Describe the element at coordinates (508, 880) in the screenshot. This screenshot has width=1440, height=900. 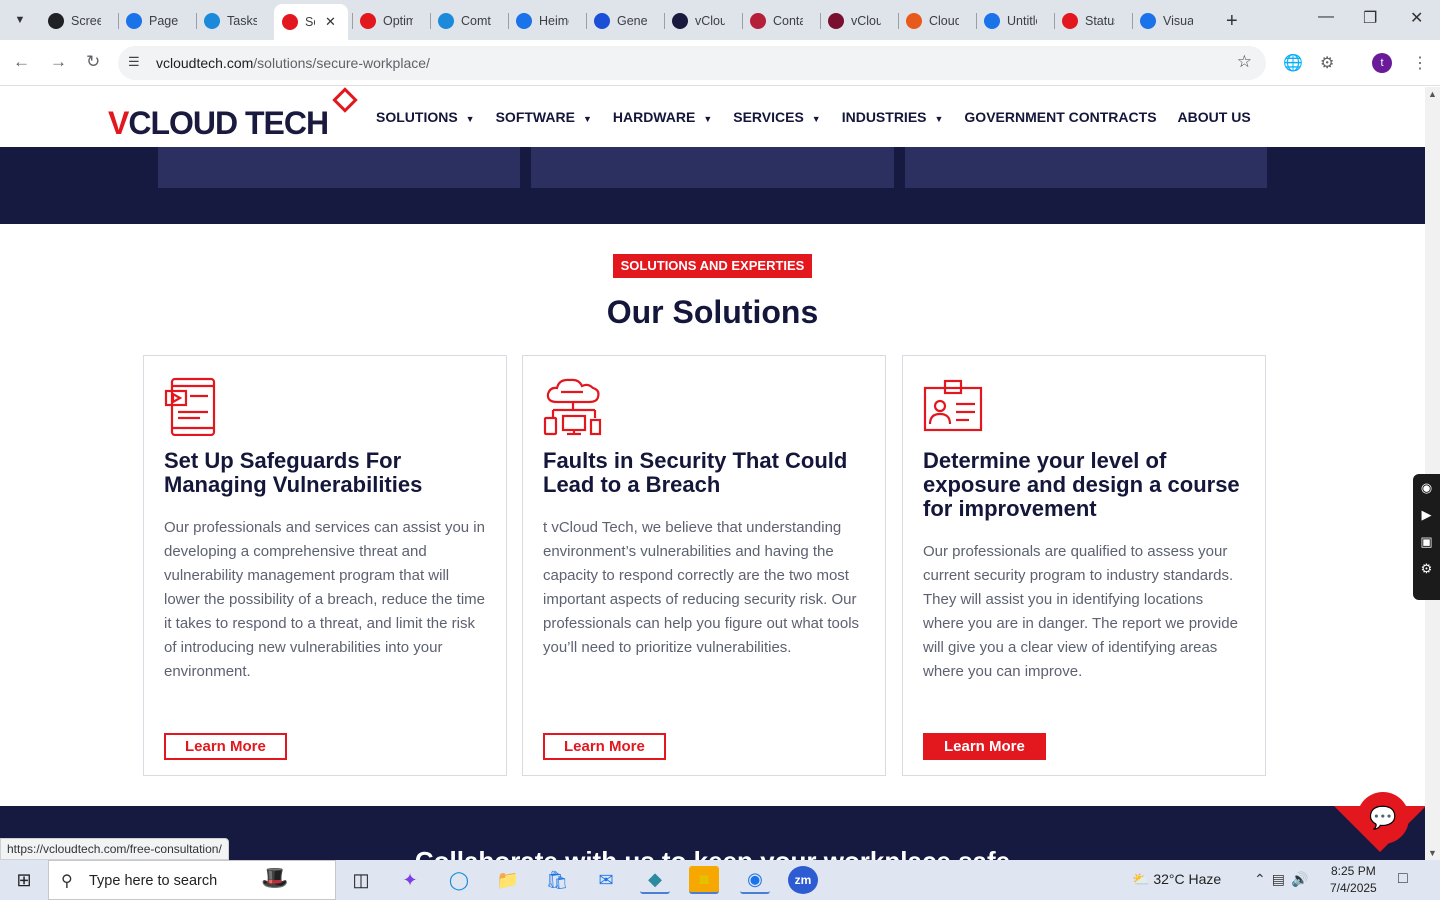
I see `file-explorer-icon: 📁` at that location.